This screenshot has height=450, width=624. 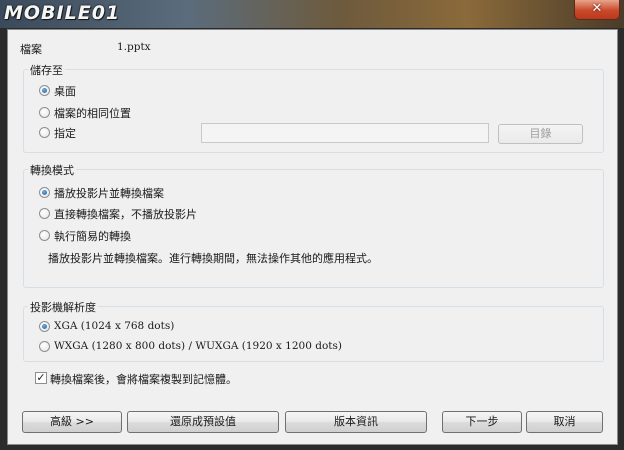 What do you see at coordinates (92, 236) in the screenshot?
I see `radio-mode-simple-convert-label: 執行簡易的轉換` at bounding box center [92, 236].